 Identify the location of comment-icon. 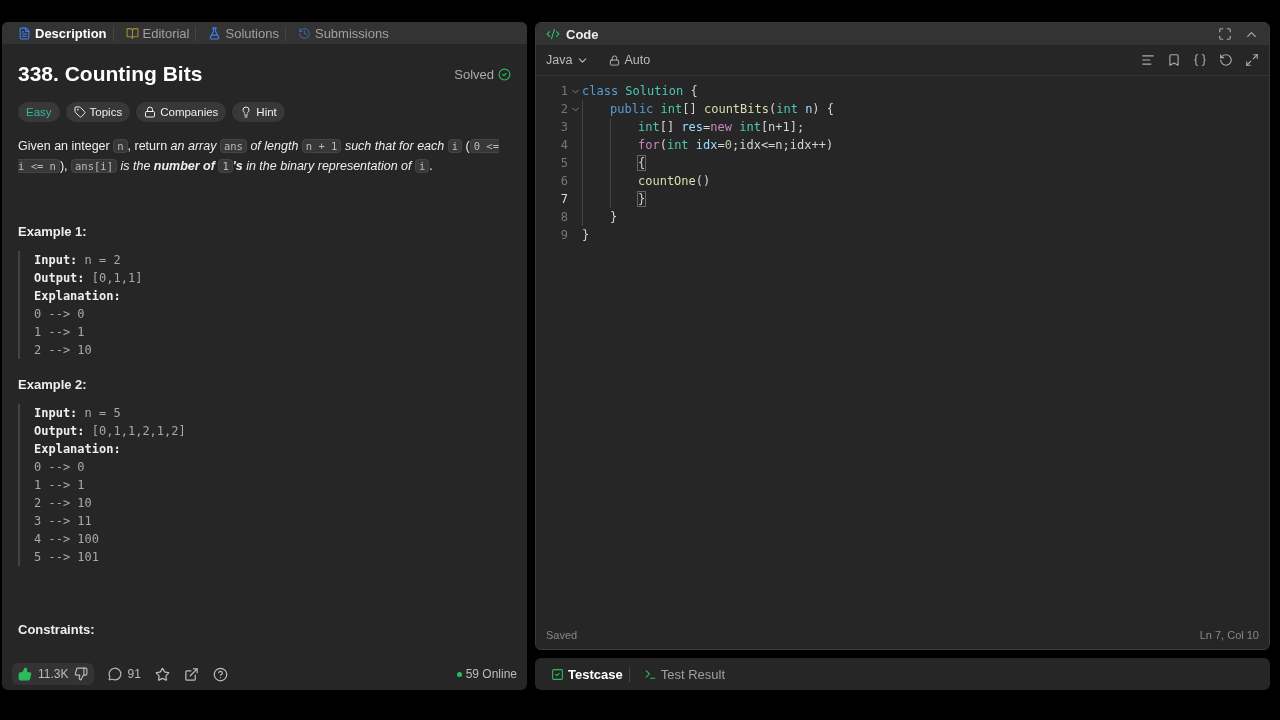
(115, 674).